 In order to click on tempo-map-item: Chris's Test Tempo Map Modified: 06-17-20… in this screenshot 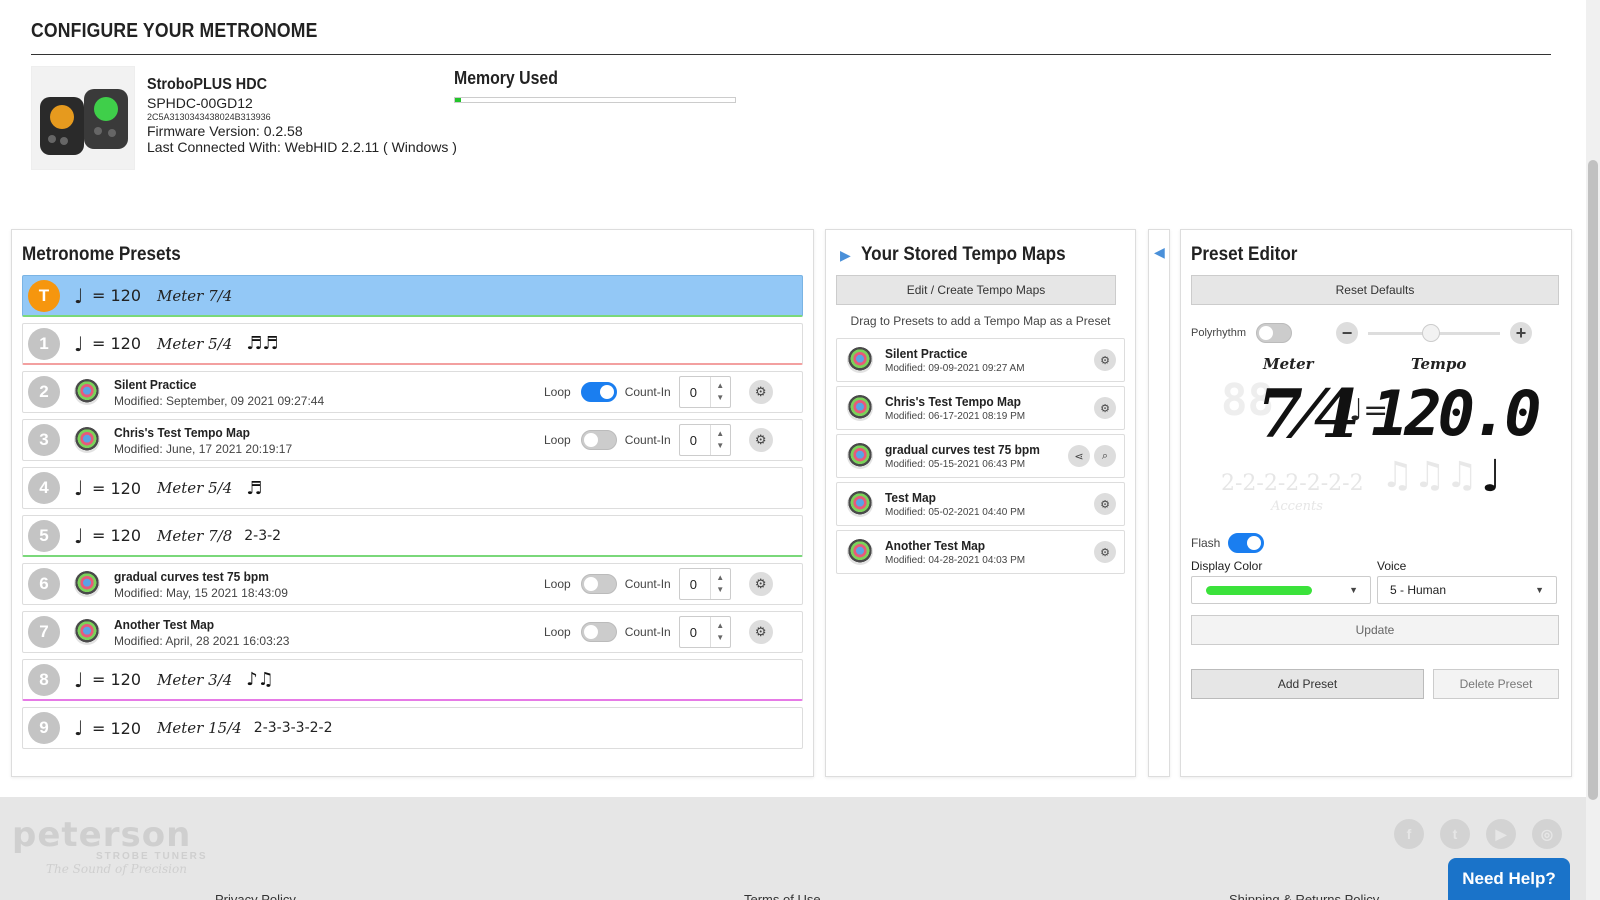, I will do `click(980, 408)`.